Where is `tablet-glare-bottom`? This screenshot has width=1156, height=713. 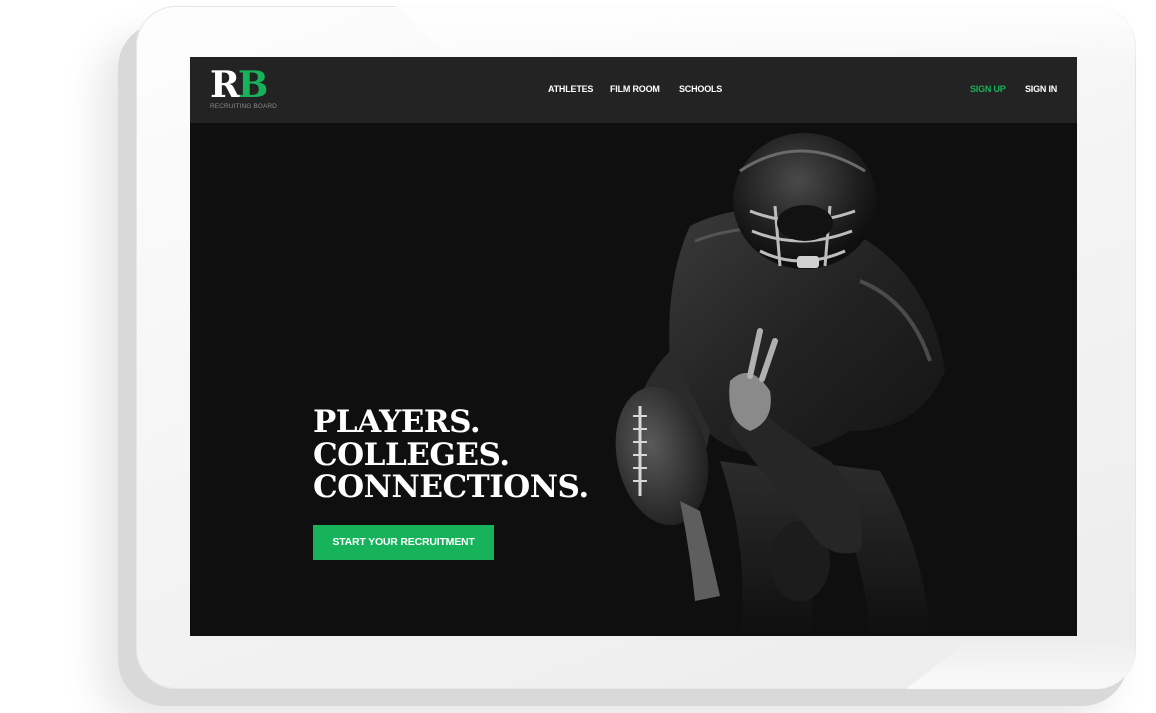 tablet-glare-bottom is located at coordinates (1021, 662).